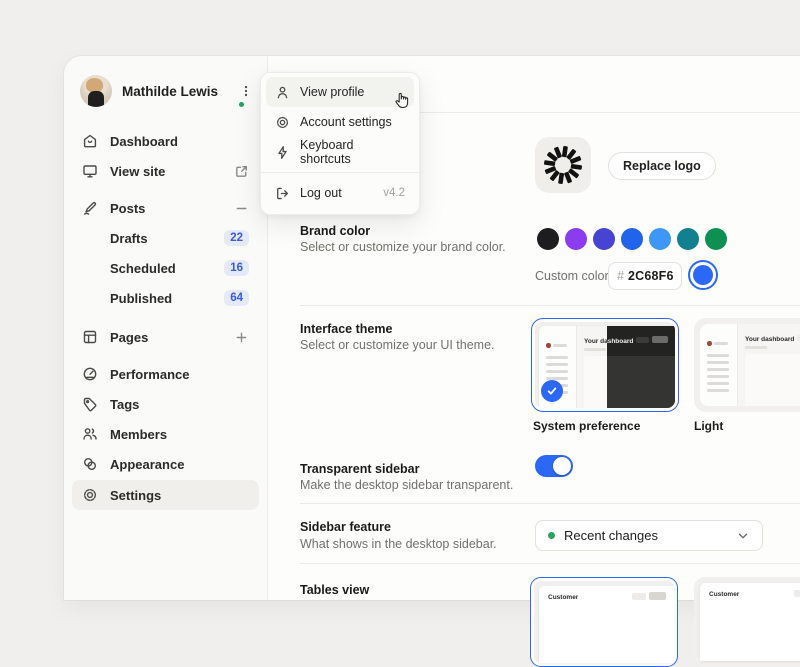  I want to click on sidebar-item-label: Scheduled, so click(143, 268).